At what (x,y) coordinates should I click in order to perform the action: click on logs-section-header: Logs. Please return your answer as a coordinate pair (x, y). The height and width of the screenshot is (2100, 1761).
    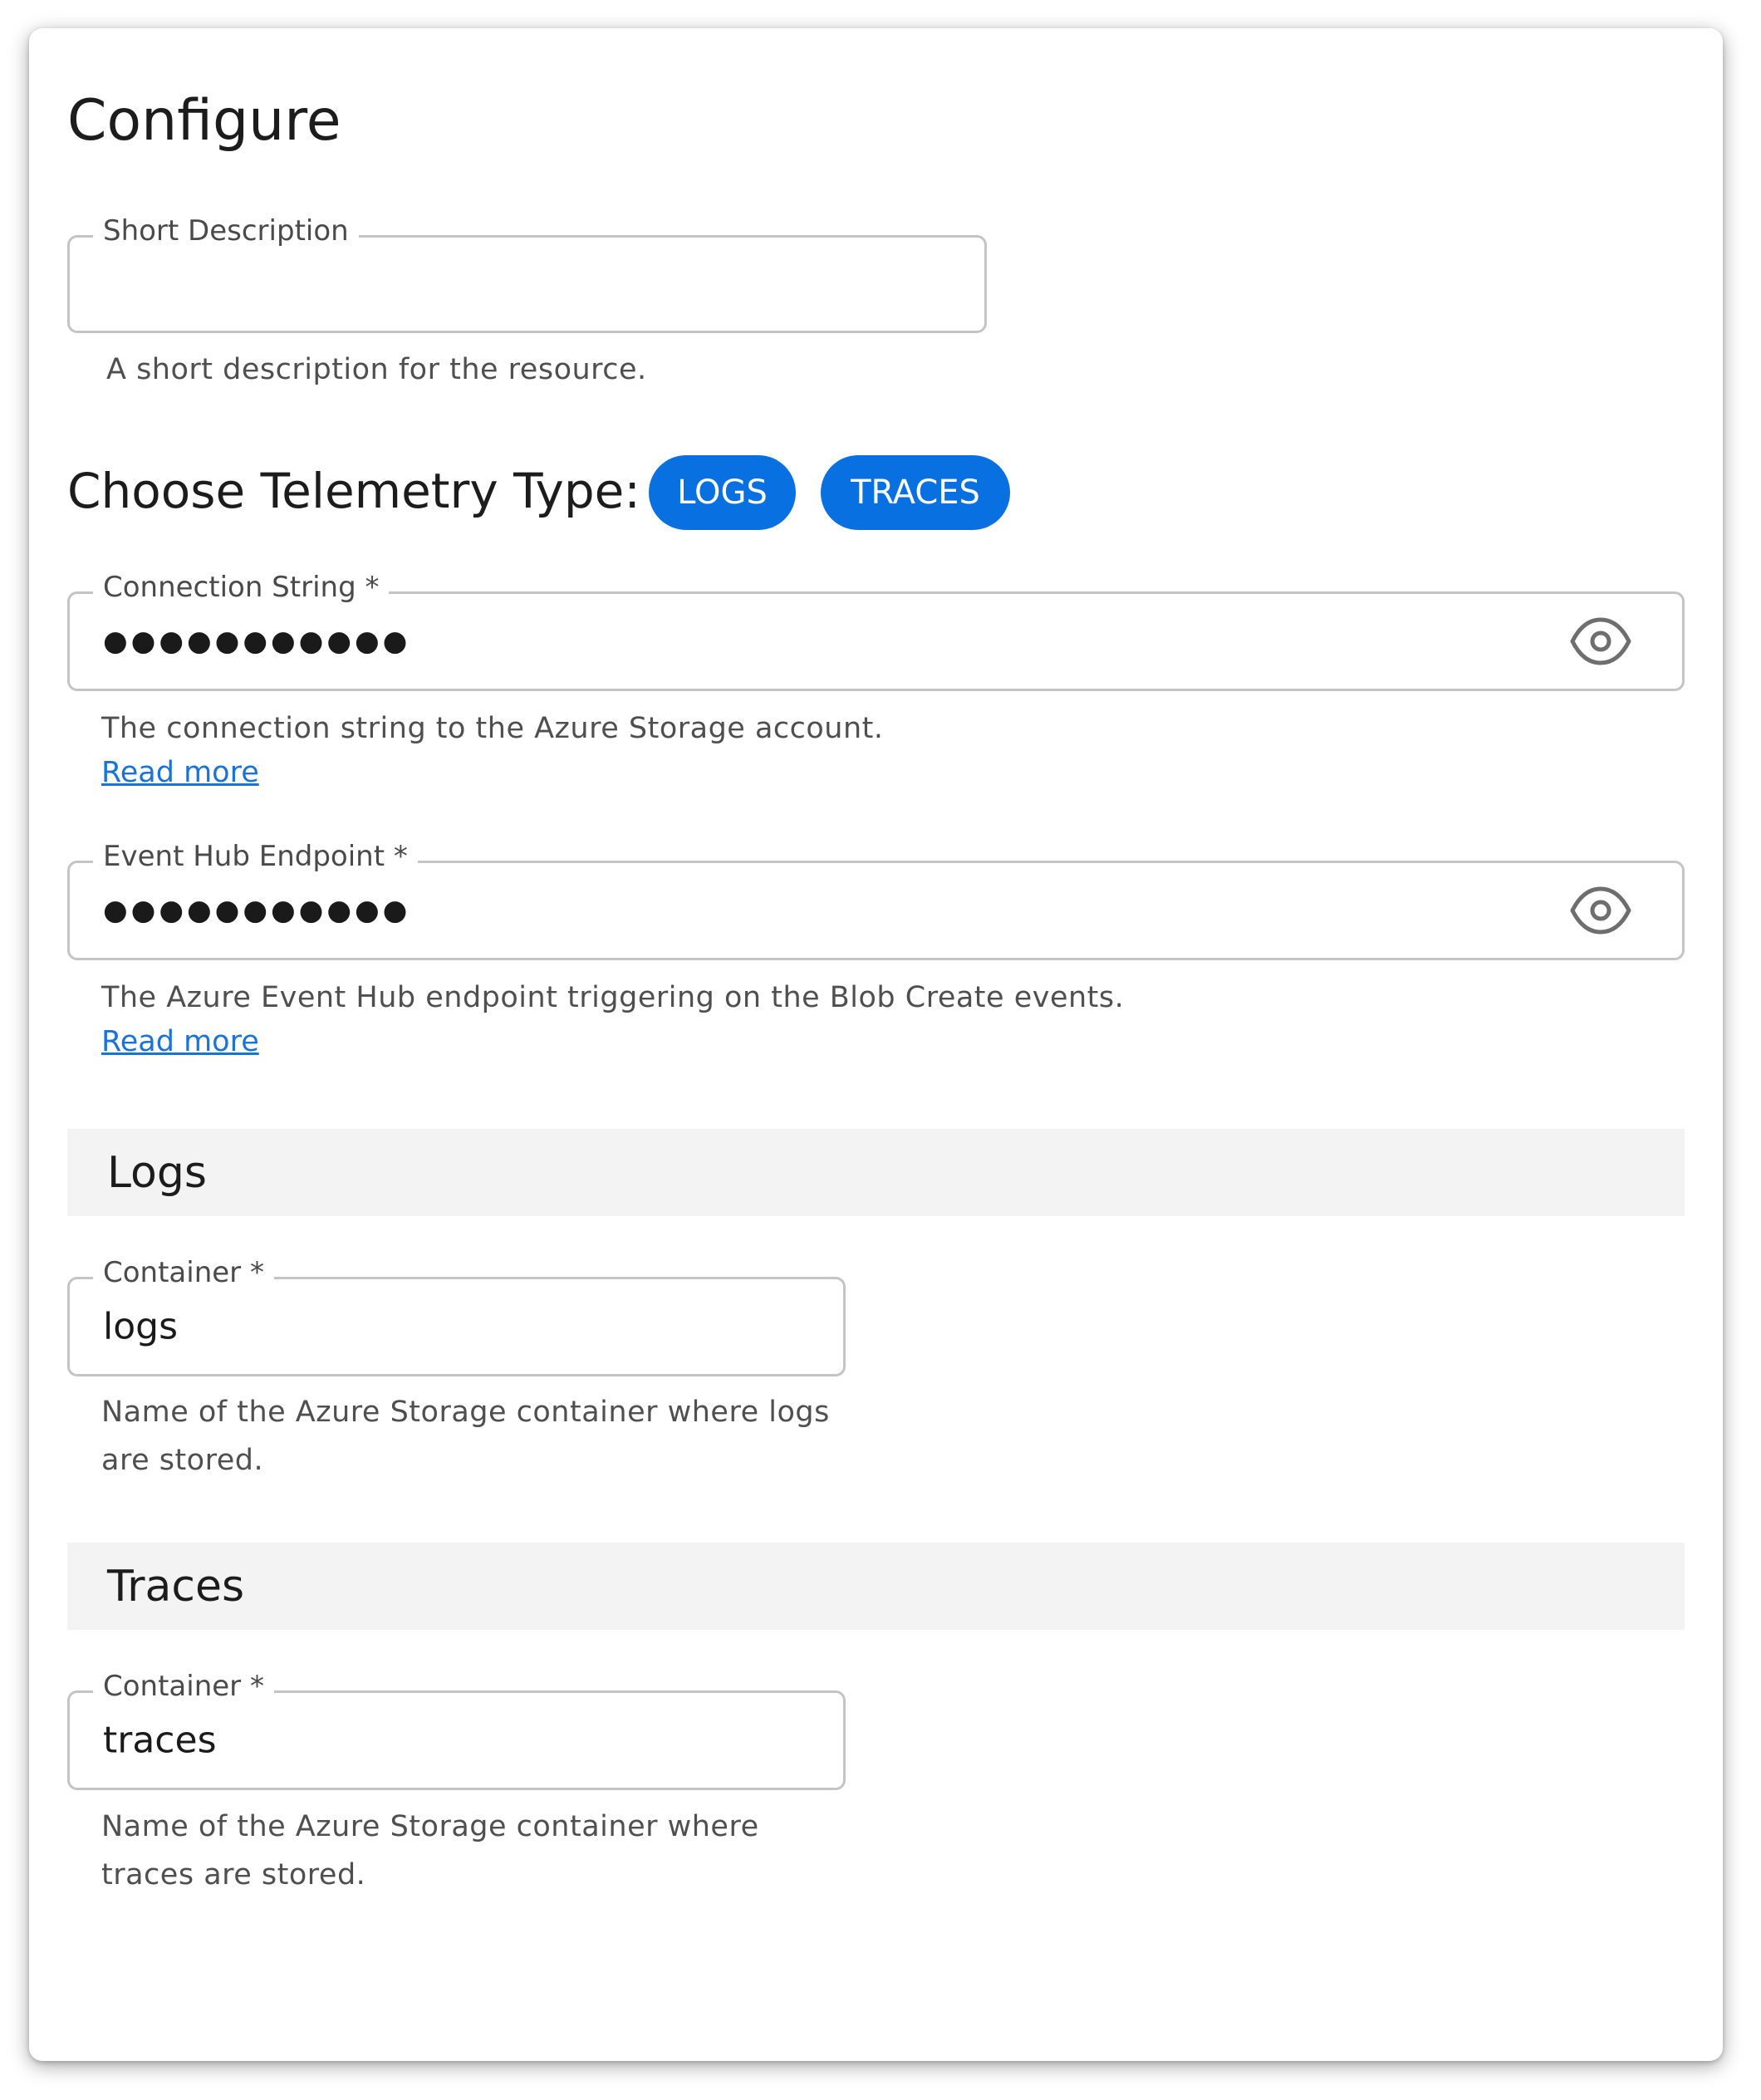
    Looking at the image, I should click on (876, 1172).